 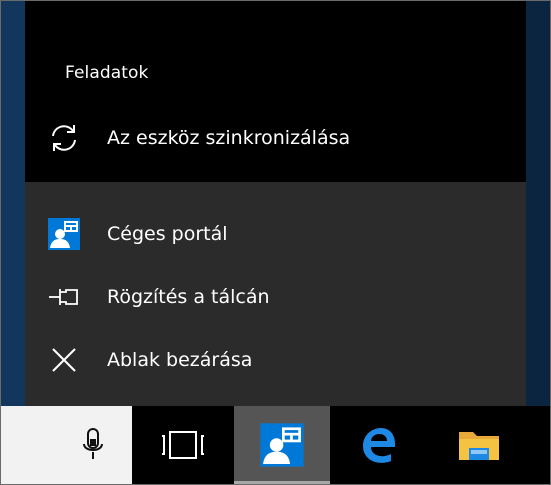 I want to click on pin-to-taskbar-item: Rögzítés a tálcán, so click(x=275, y=297).